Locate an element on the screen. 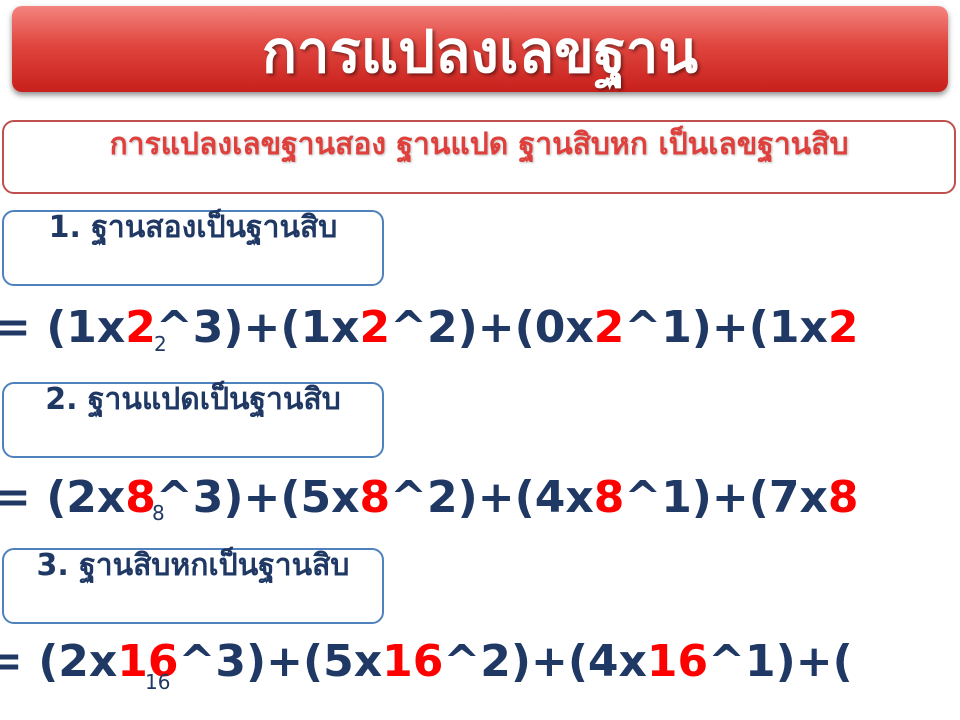  title-banner: การแปลงเลขฐาน is located at coordinates (480, 49).